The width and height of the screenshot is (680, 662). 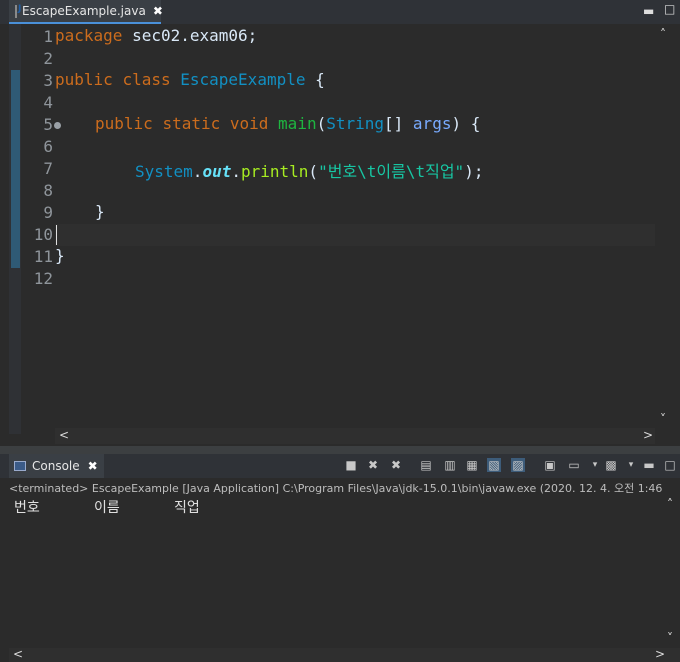 What do you see at coordinates (43, 278) in the screenshot?
I see `line-number: 12` at bounding box center [43, 278].